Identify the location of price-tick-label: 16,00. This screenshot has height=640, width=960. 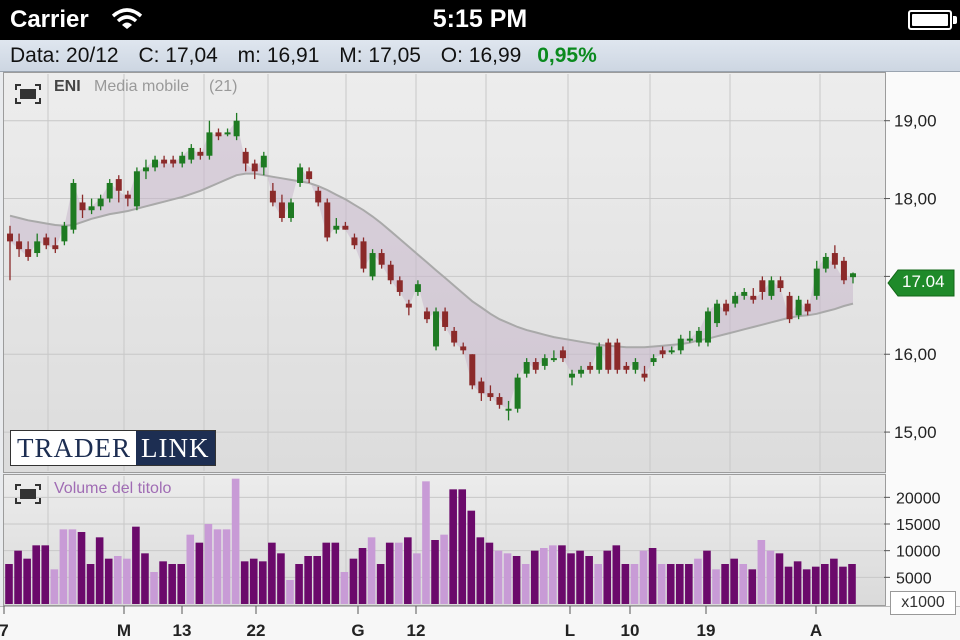
(915, 354).